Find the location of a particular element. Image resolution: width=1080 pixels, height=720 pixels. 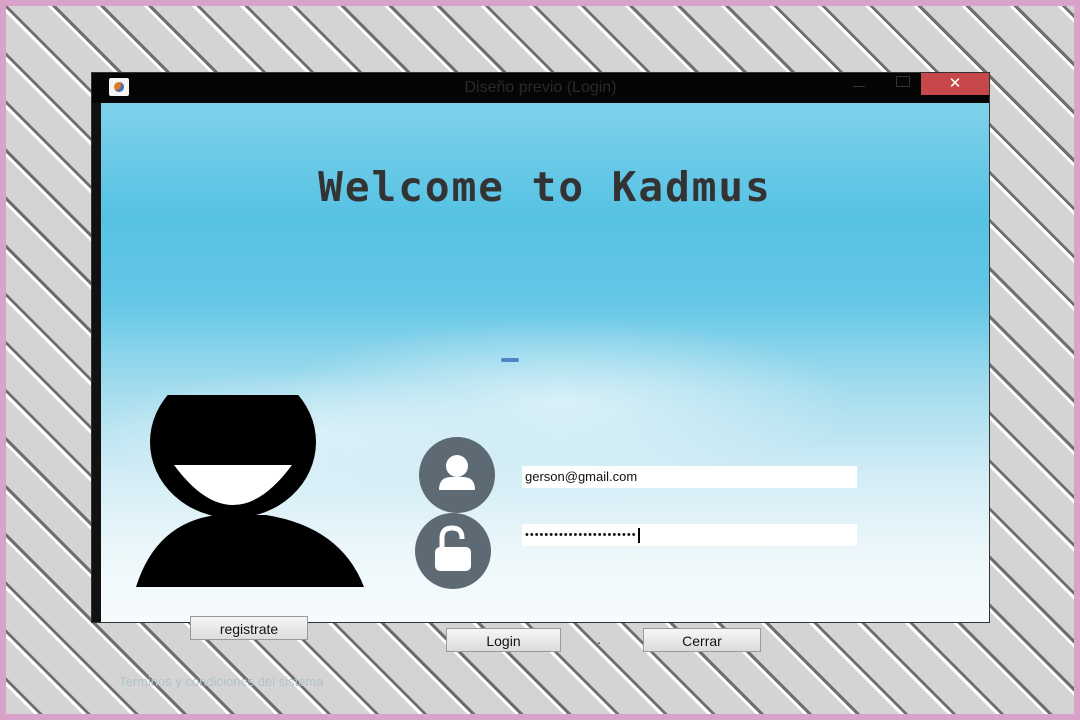

login-button: Login is located at coordinates (503, 640).